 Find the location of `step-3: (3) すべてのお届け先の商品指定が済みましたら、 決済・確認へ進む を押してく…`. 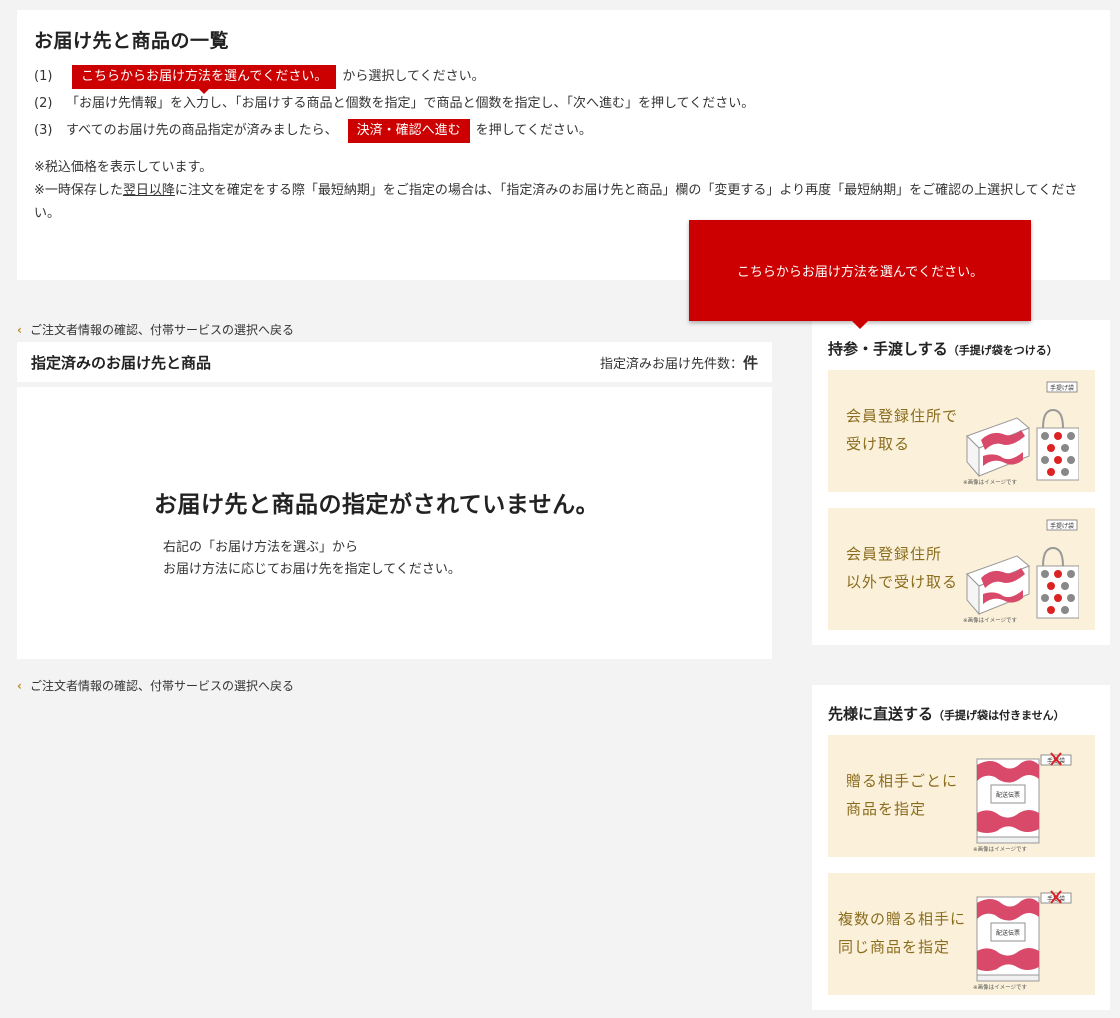

step-3: (3) すべてのお届け先の商品指定が済みましたら、 決済・確認へ進む を押してく… is located at coordinates (563, 130).